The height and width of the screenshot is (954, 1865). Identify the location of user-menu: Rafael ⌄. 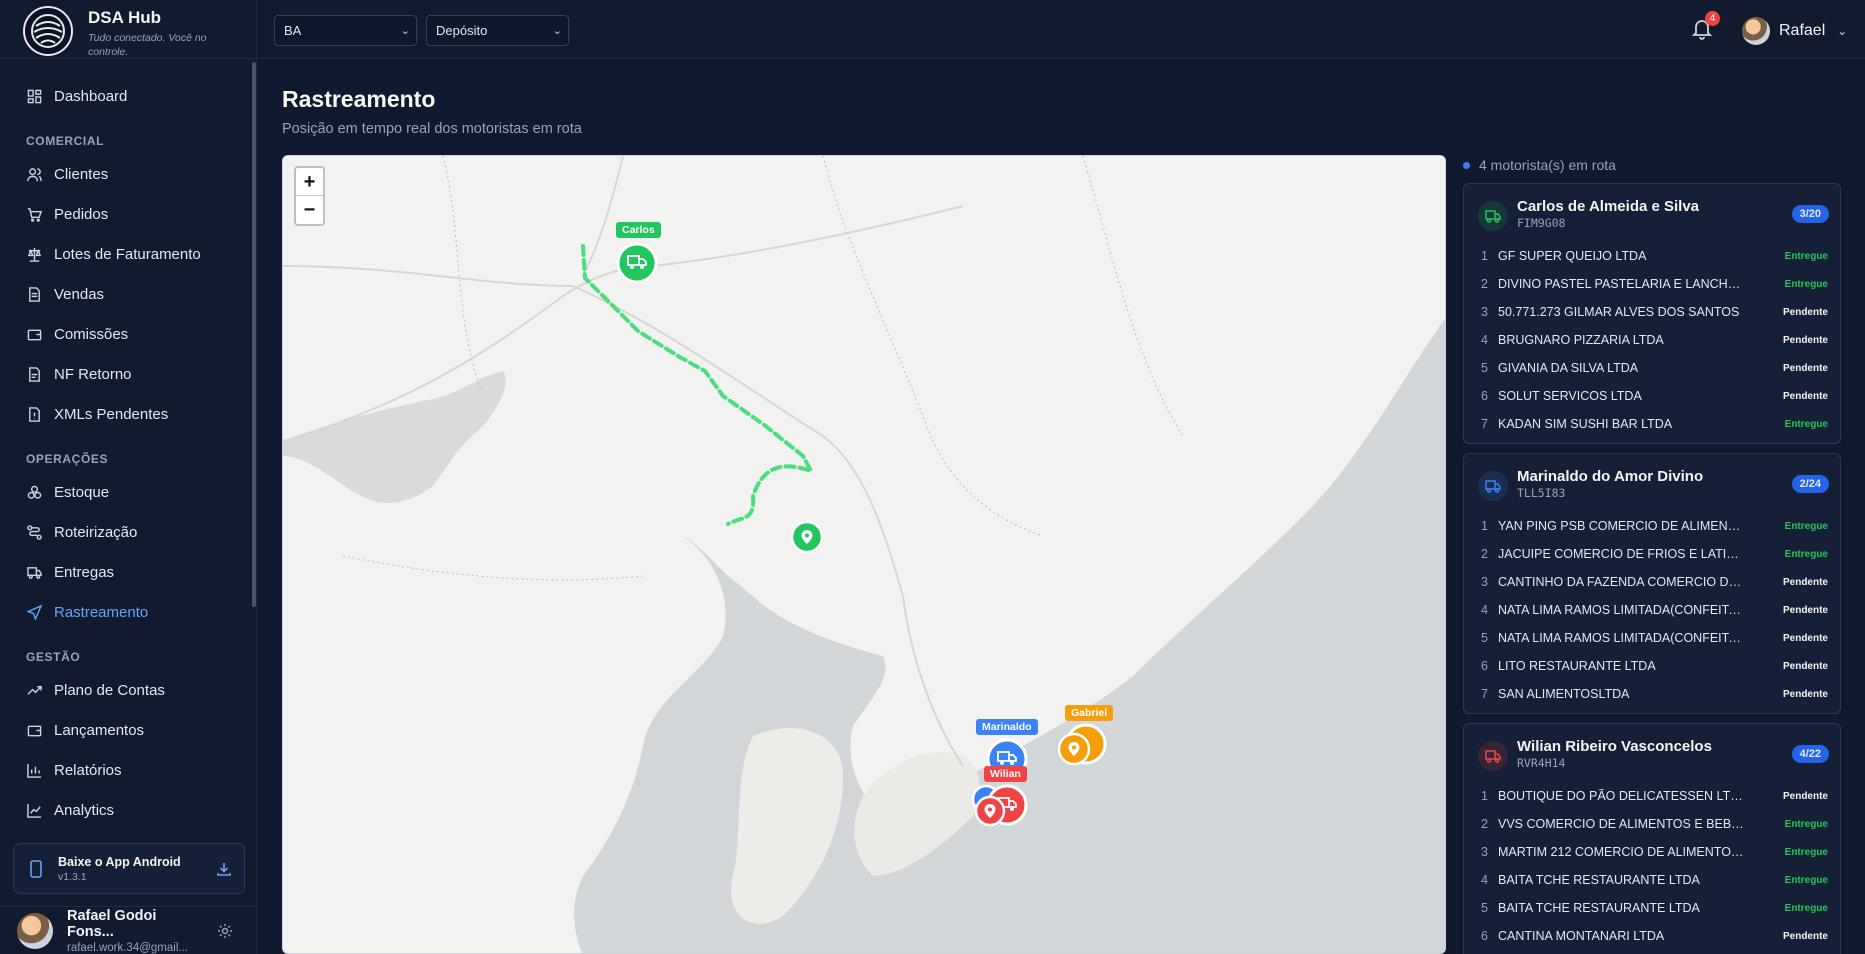
(1794, 31).